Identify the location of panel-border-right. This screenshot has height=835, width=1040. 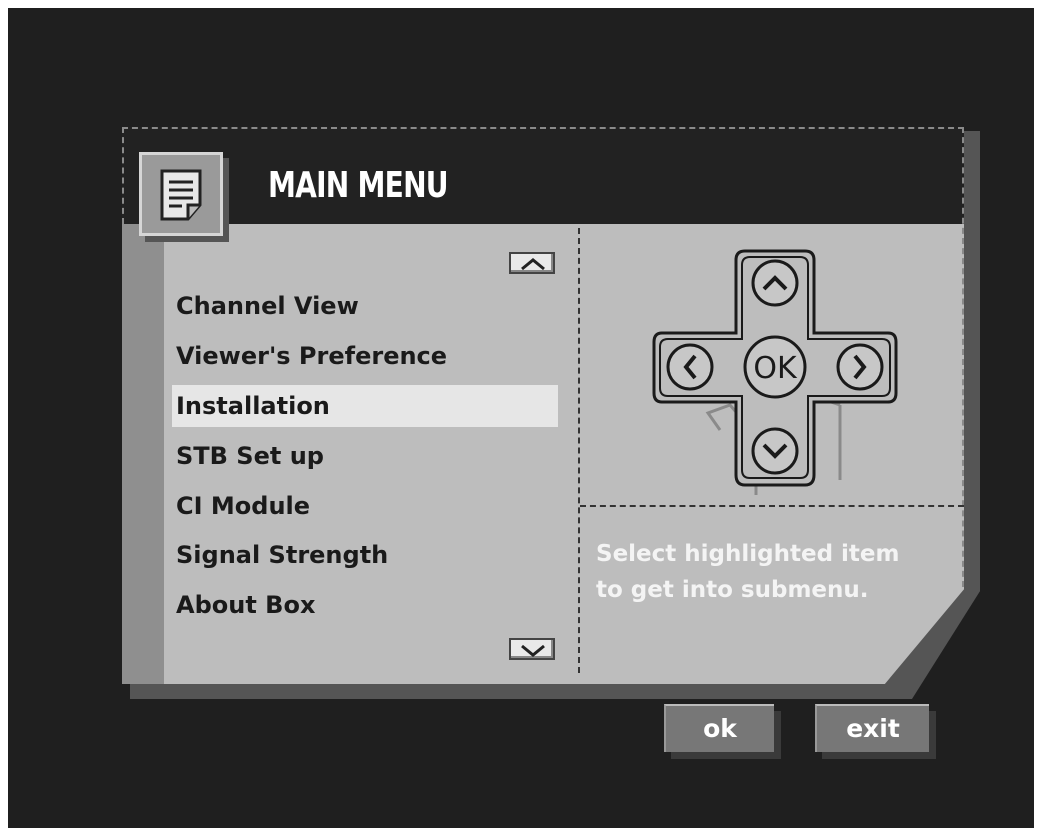
(963, 357).